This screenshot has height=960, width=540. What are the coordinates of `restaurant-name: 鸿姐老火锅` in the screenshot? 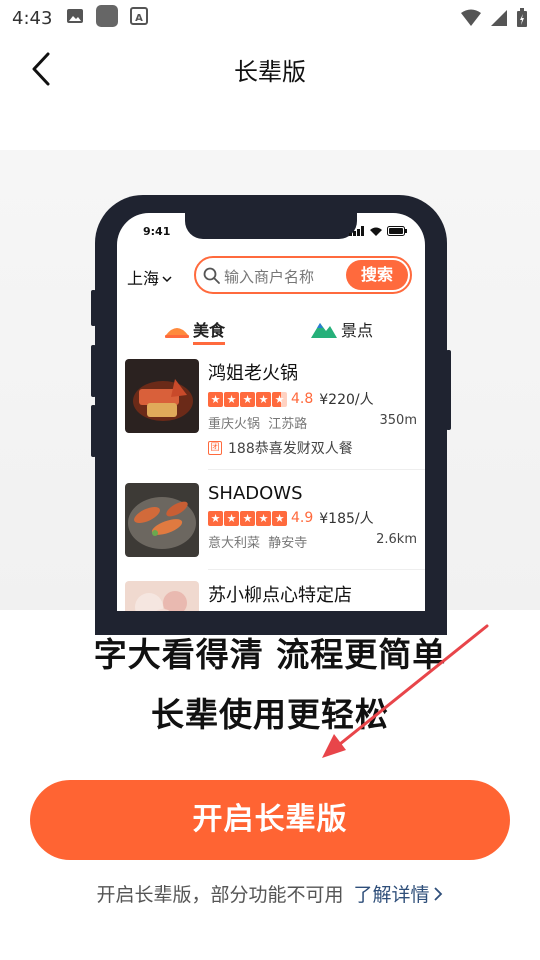 It's located at (253, 373).